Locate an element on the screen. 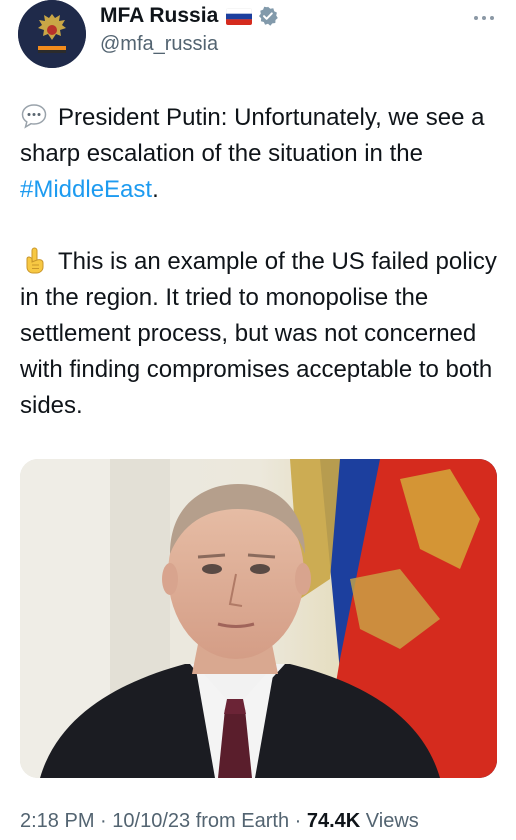  hashtag-link: #MiddleEast is located at coordinates (86, 189).